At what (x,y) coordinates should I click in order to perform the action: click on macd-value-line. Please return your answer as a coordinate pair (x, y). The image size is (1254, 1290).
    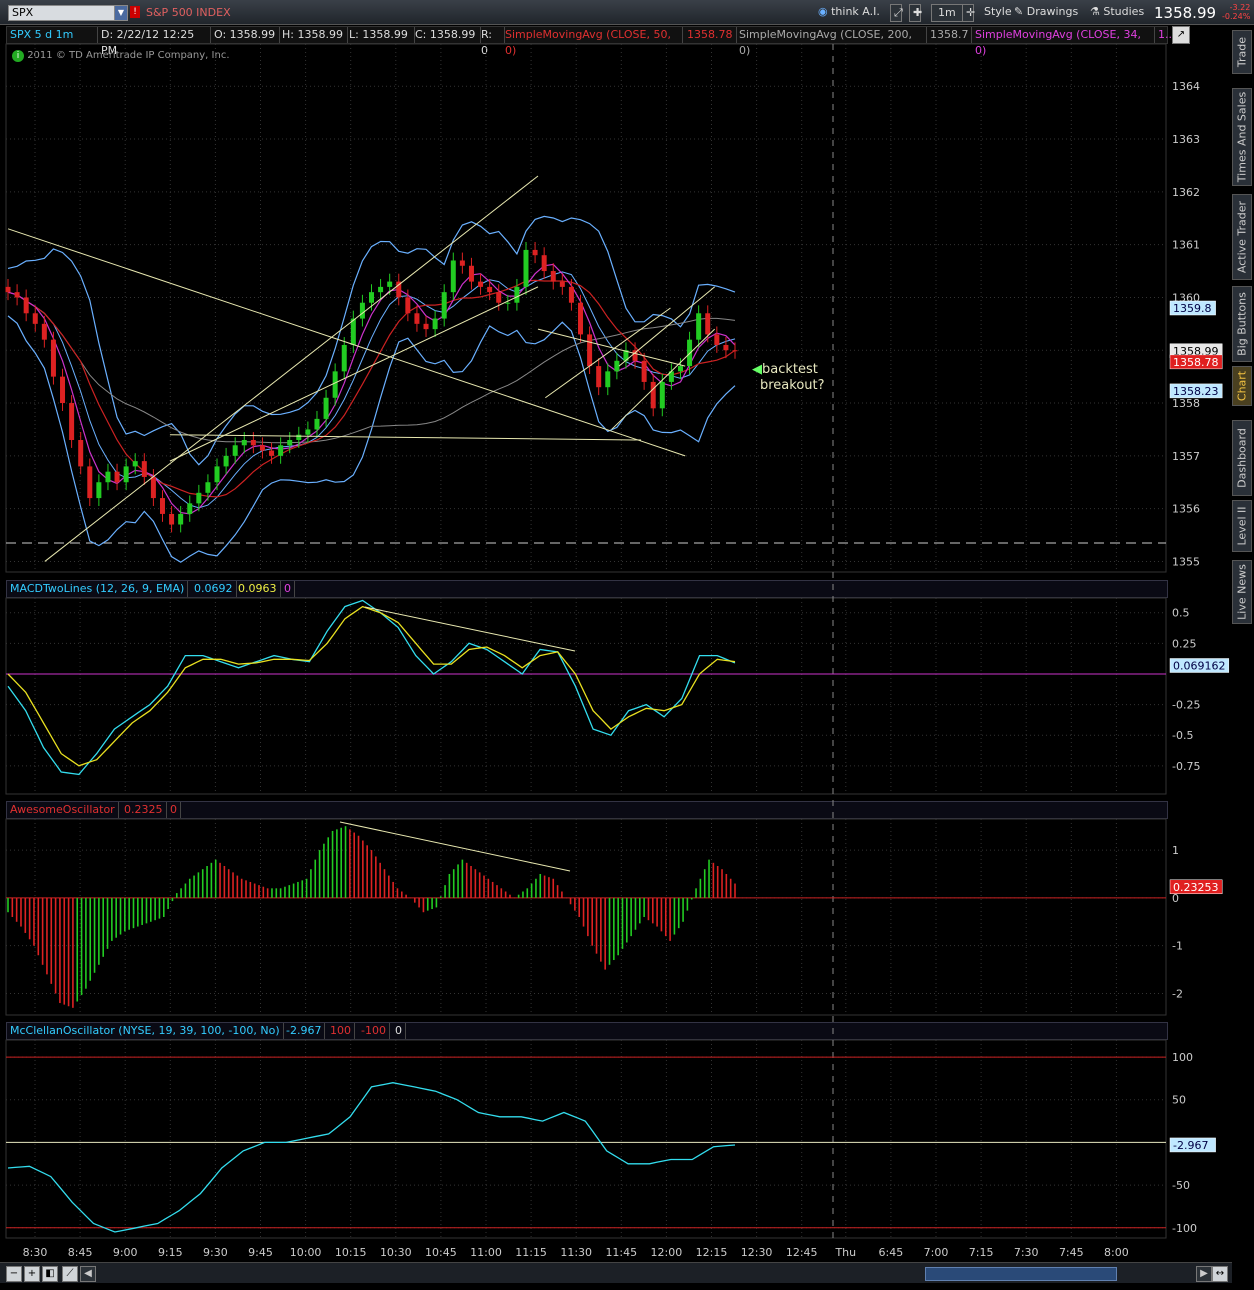
    Looking at the image, I should click on (371, 687).